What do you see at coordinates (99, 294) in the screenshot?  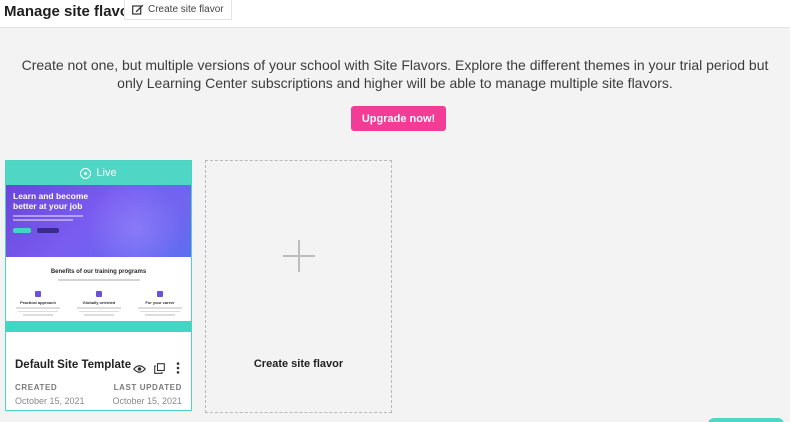 I see `bar-chart-icon` at bounding box center [99, 294].